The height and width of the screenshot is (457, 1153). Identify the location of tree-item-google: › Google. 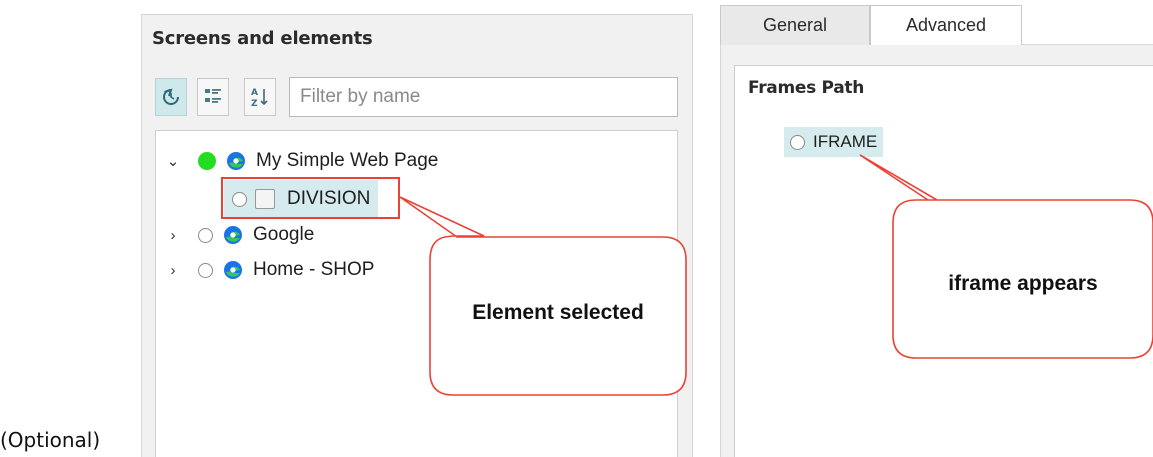
(240, 235).